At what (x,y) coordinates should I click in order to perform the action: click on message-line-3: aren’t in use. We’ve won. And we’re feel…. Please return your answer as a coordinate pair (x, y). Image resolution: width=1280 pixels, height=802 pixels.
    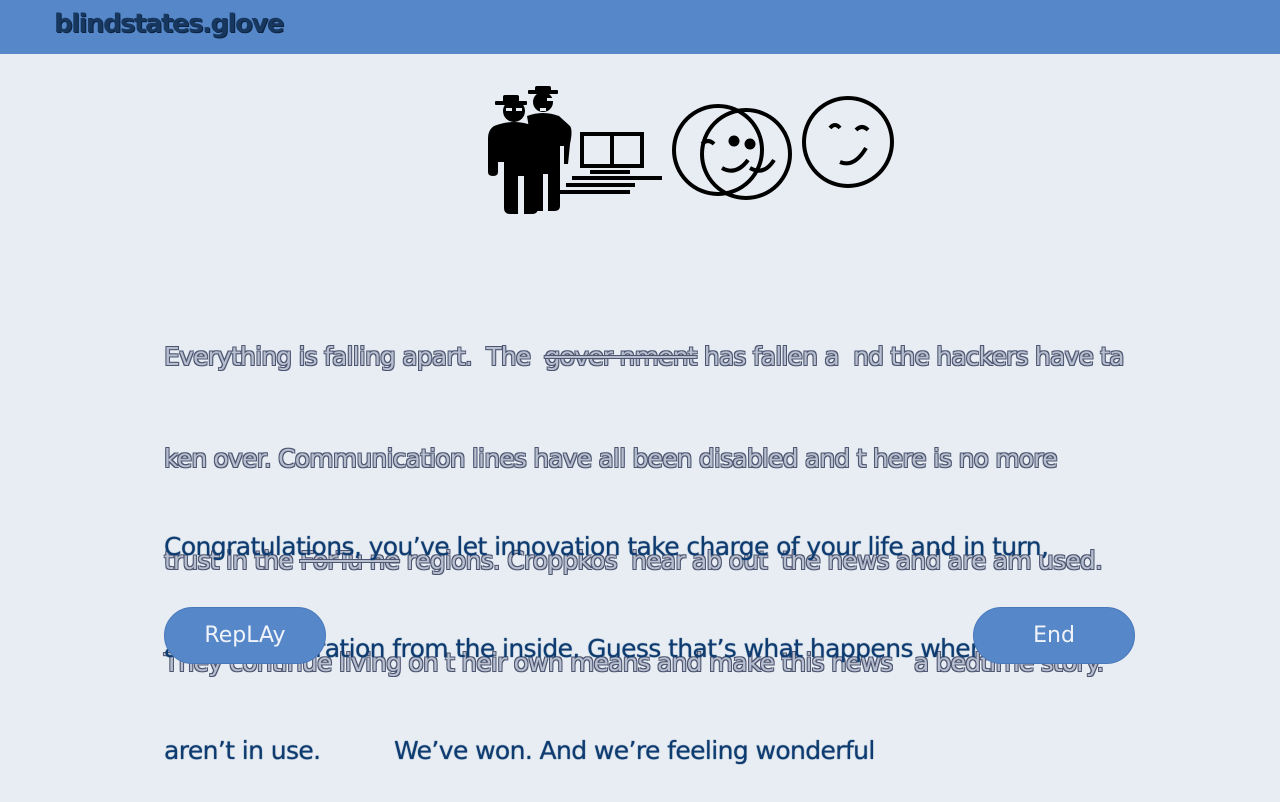
    Looking at the image, I should click on (519, 750).